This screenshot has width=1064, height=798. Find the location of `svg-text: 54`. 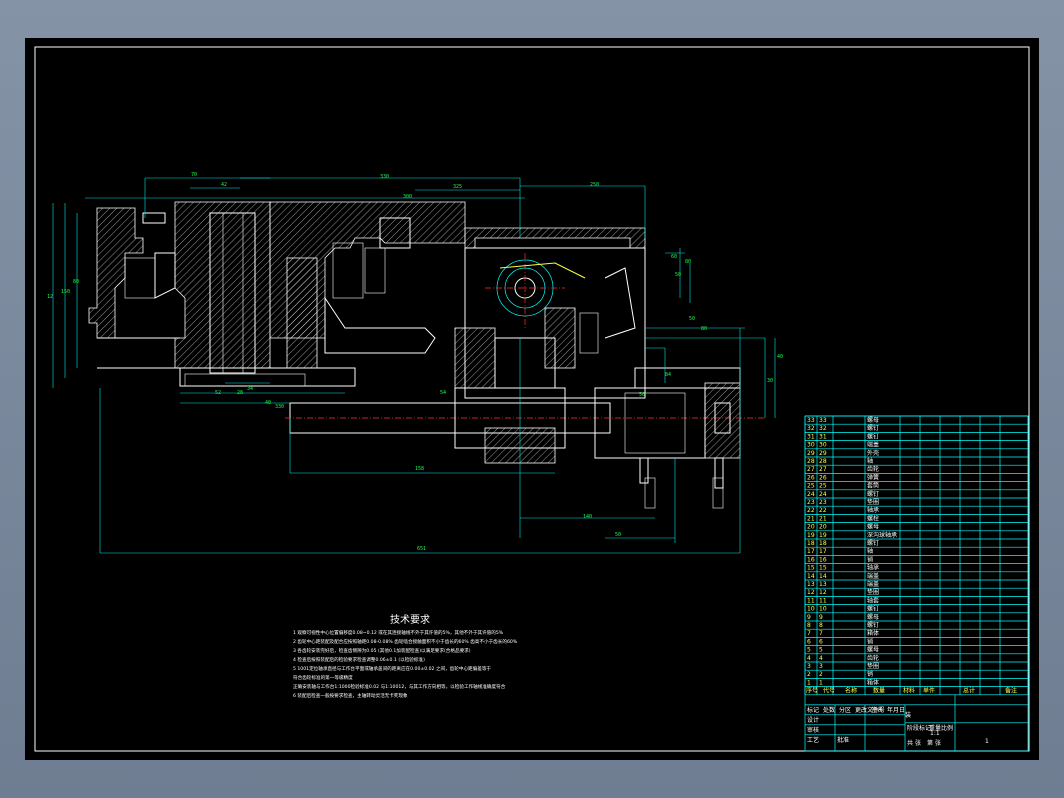

svg-text: 54 is located at coordinates (443, 393).